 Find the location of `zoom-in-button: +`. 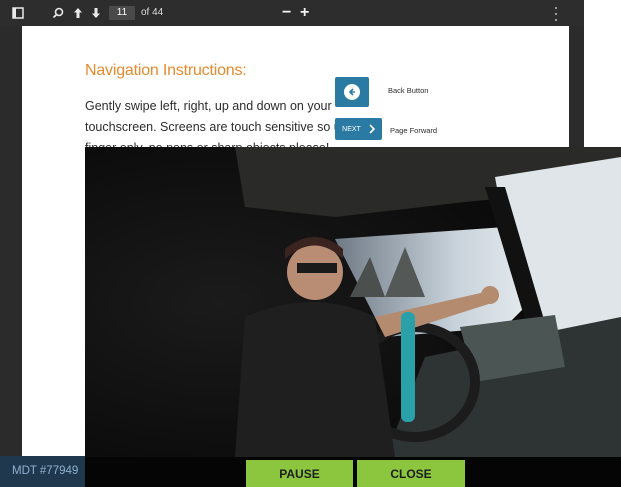

zoom-in-button: + is located at coordinates (304, 13).